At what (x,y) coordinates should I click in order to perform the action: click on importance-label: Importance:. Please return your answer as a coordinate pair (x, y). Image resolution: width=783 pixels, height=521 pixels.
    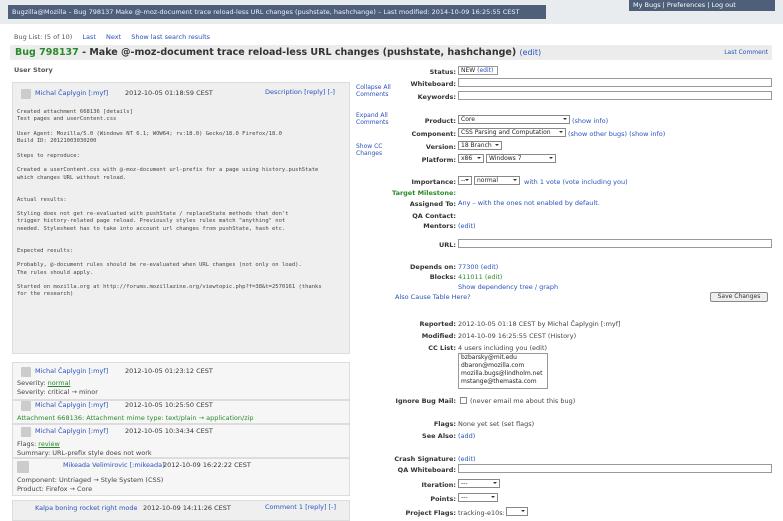
    Looking at the image, I should click on (434, 182).